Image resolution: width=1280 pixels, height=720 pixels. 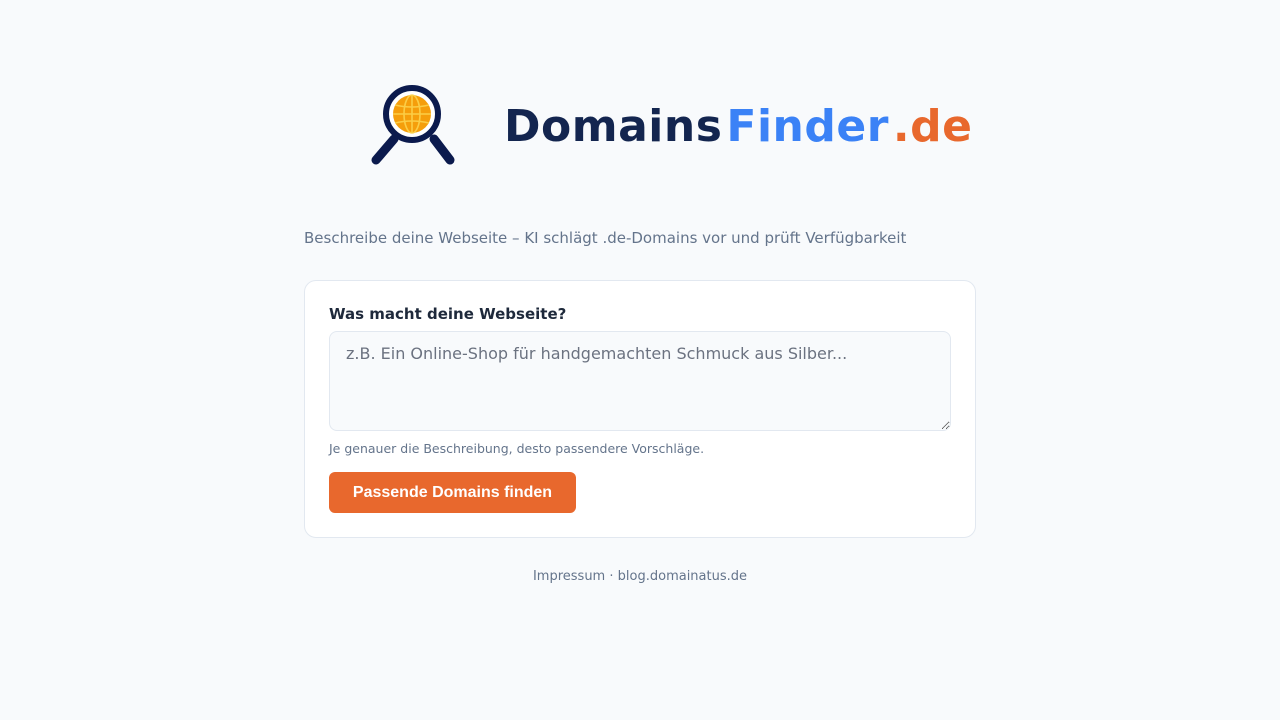 What do you see at coordinates (448, 314) in the screenshot?
I see `description-label: Was macht deine Webseite?` at bounding box center [448, 314].